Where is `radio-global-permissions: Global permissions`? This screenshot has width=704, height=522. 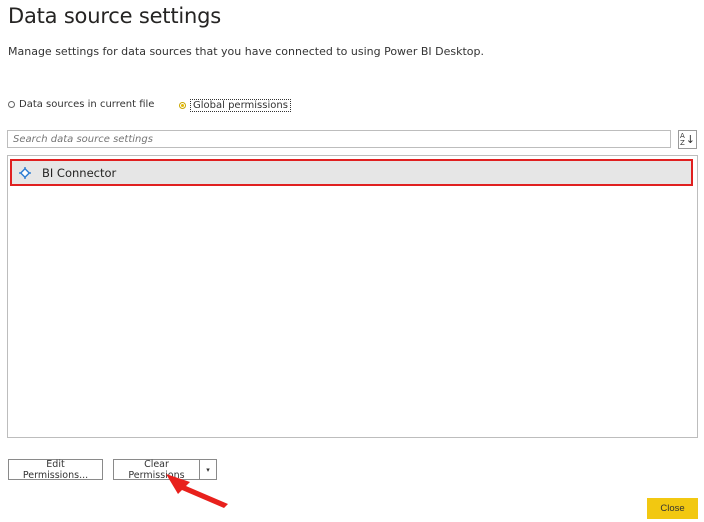 radio-global-permissions: Global permissions is located at coordinates (235, 105).